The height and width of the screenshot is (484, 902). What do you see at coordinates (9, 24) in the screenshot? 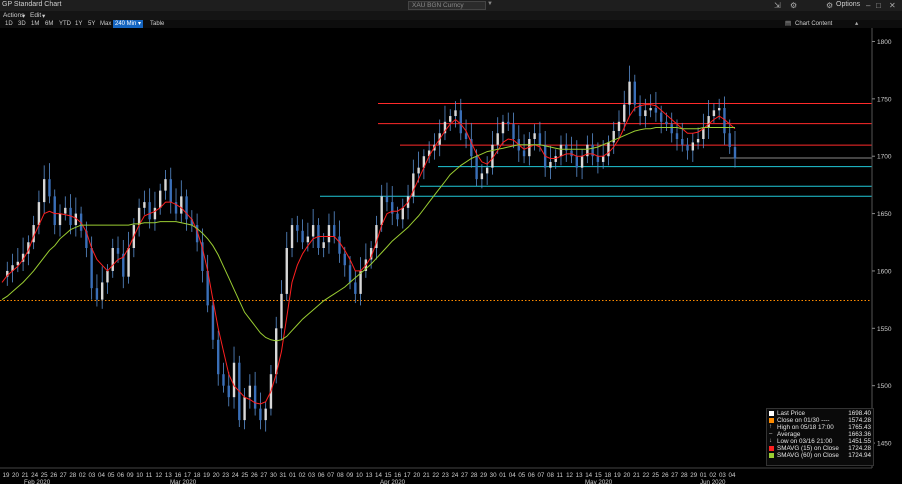
I see `period-1d-button: 1D` at bounding box center [9, 24].